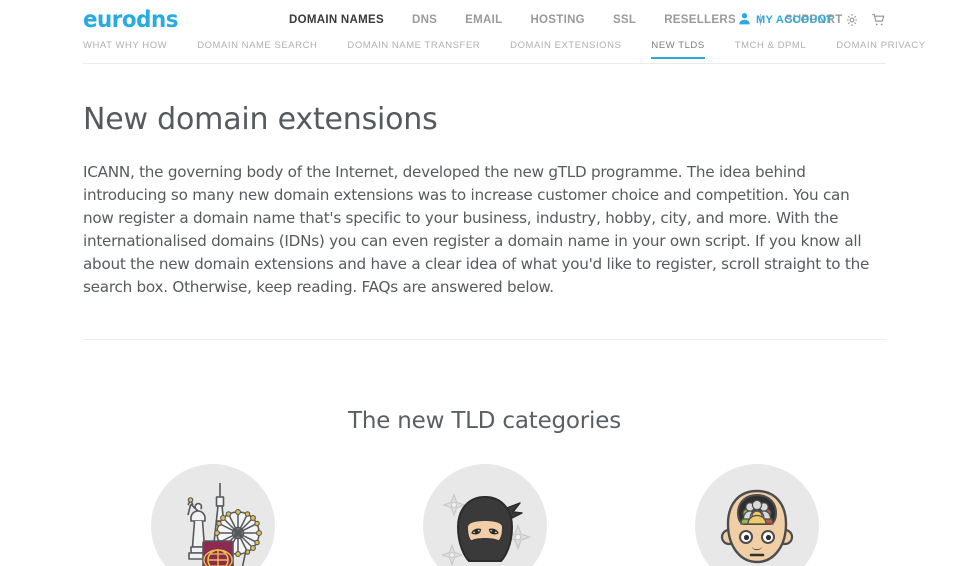 The height and width of the screenshot is (566, 969). I want to click on subnav-item-domain-name-transfer: DOMAIN NAME TRANSFER, so click(413, 49).